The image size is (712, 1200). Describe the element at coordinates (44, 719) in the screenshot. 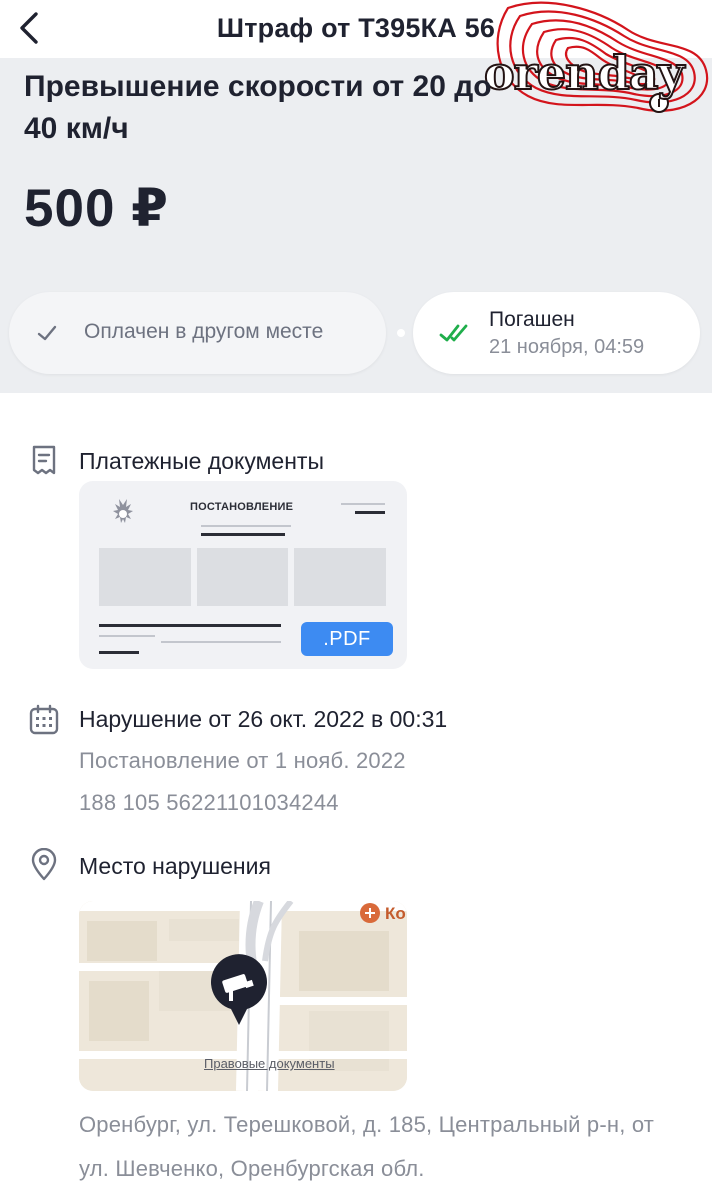

I see `calendar-icon` at that location.